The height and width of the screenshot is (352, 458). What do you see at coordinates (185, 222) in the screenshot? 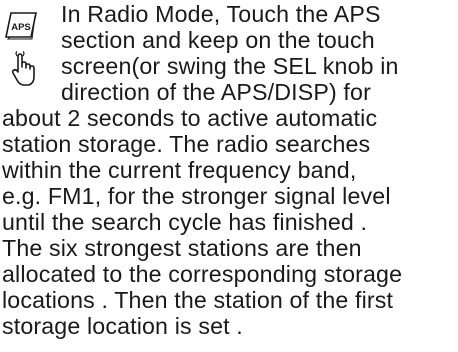
I see `text-line-9: until the search cycle has finished .` at bounding box center [185, 222].